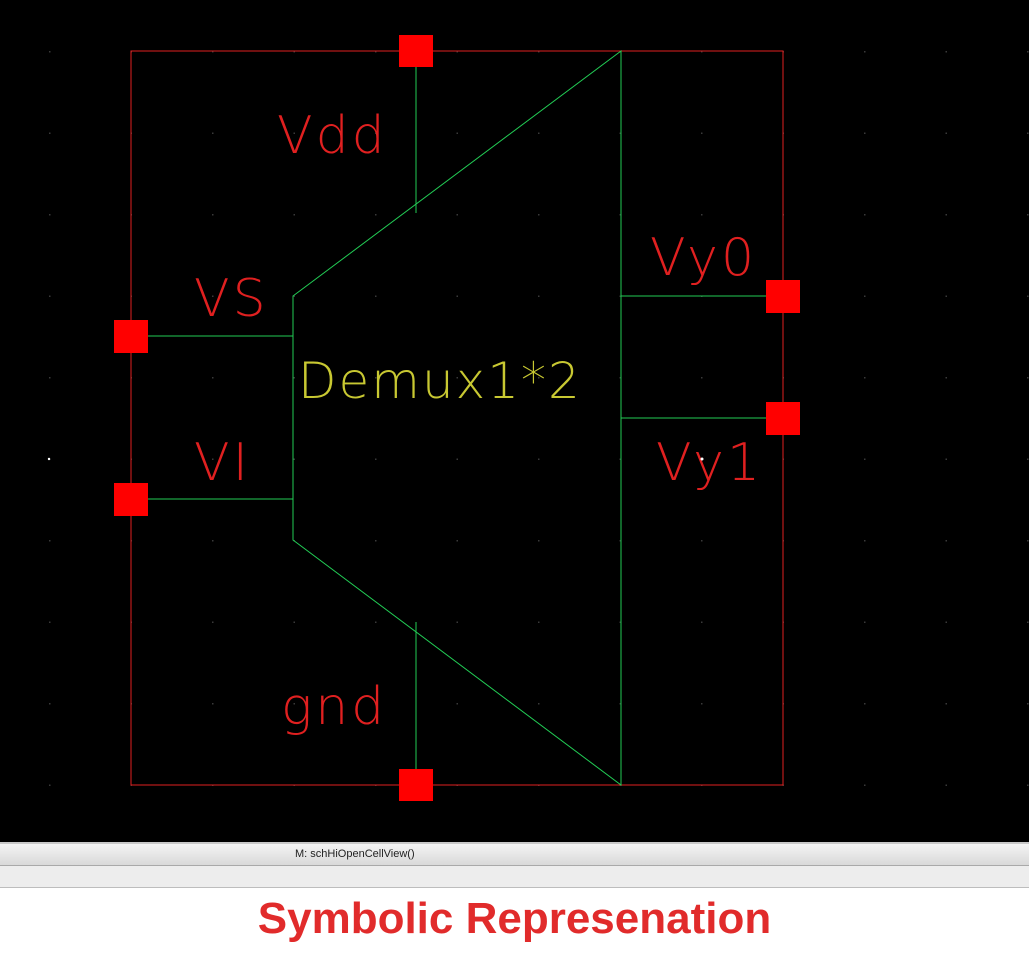  What do you see at coordinates (131, 336) in the screenshot?
I see `pin-vs` at bounding box center [131, 336].